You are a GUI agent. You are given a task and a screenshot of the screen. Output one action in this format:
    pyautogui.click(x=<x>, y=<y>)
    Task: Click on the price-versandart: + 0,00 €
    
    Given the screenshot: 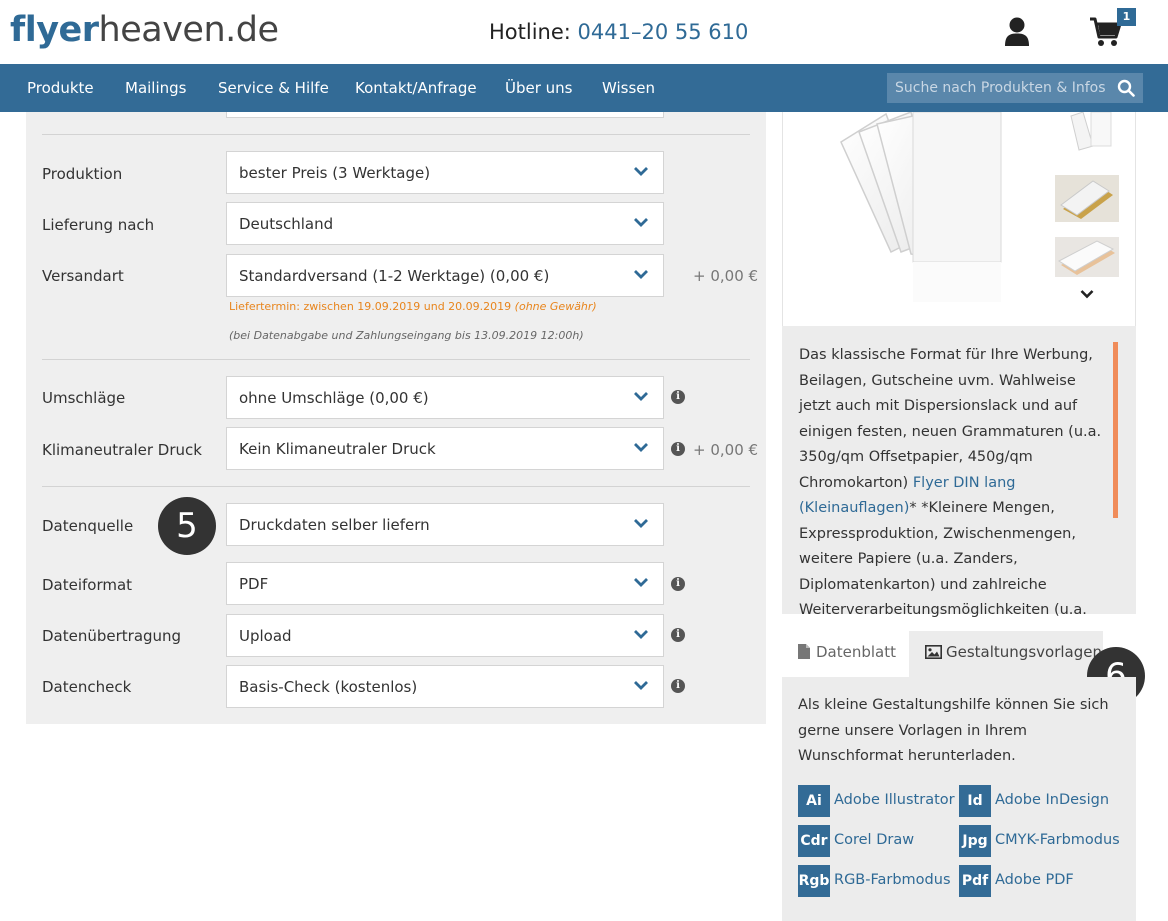 What is the action you would take?
    pyautogui.click(x=726, y=276)
    